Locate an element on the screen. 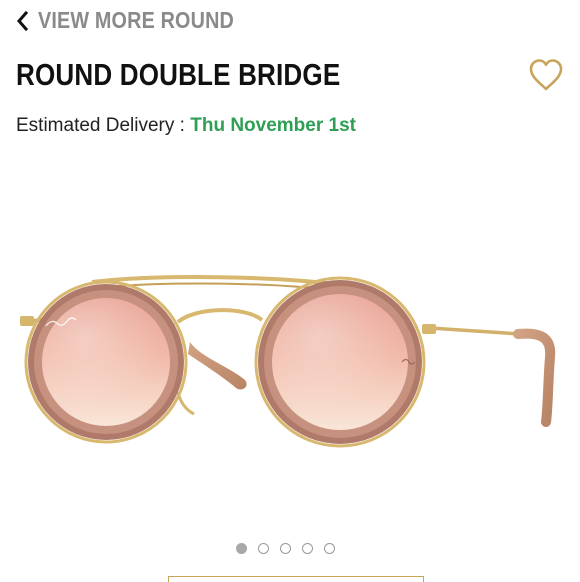 This screenshot has height=582, width=580. chevron-left-icon is located at coordinates (23, 20).